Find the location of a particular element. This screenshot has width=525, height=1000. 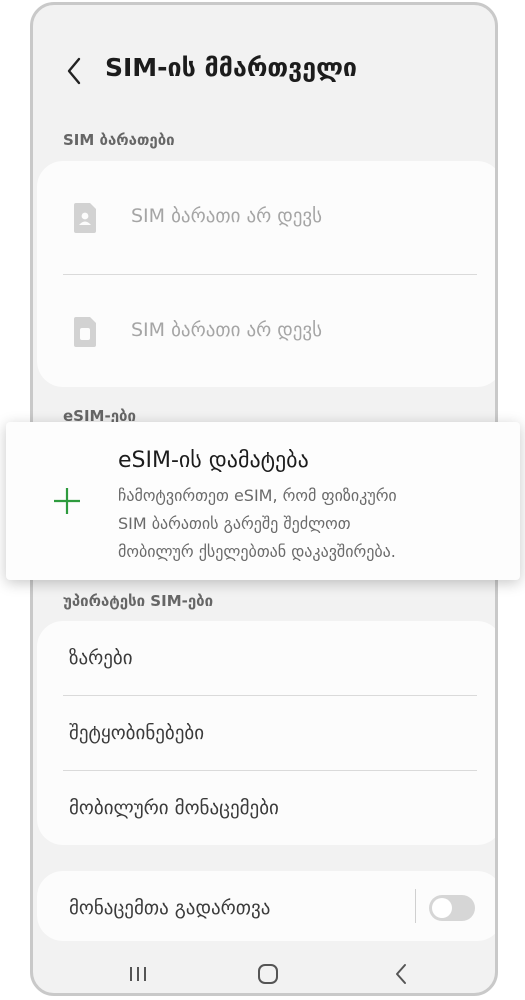

navigation-bar is located at coordinates (264, 973).